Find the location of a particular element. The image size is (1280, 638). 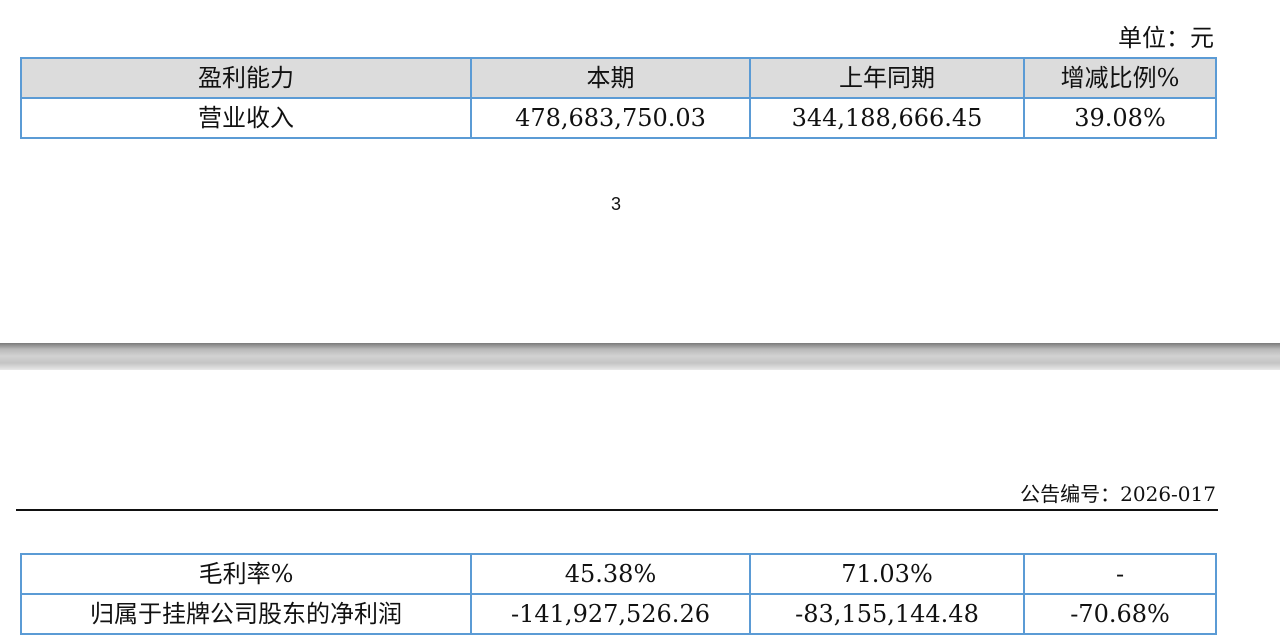

notice-number: 公告编号：2026-017 is located at coordinates (1118, 494).